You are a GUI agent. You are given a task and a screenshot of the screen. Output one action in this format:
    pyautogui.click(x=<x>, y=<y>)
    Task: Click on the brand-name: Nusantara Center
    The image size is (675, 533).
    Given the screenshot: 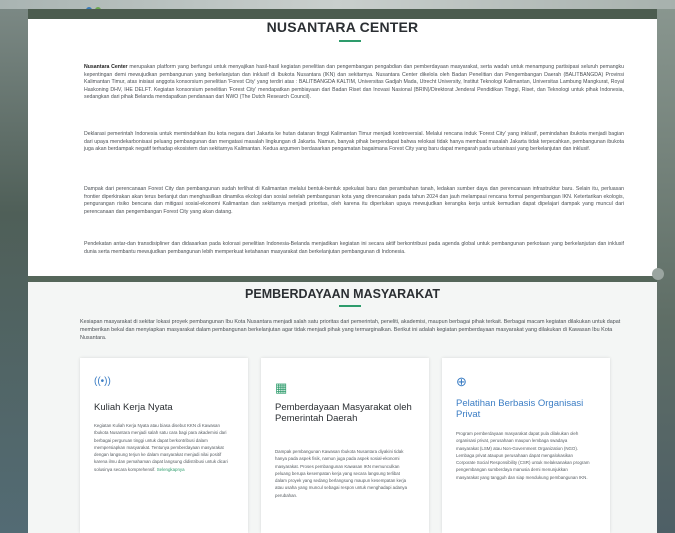 What is the action you would take?
    pyautogui.click(x=106, y=67)
    